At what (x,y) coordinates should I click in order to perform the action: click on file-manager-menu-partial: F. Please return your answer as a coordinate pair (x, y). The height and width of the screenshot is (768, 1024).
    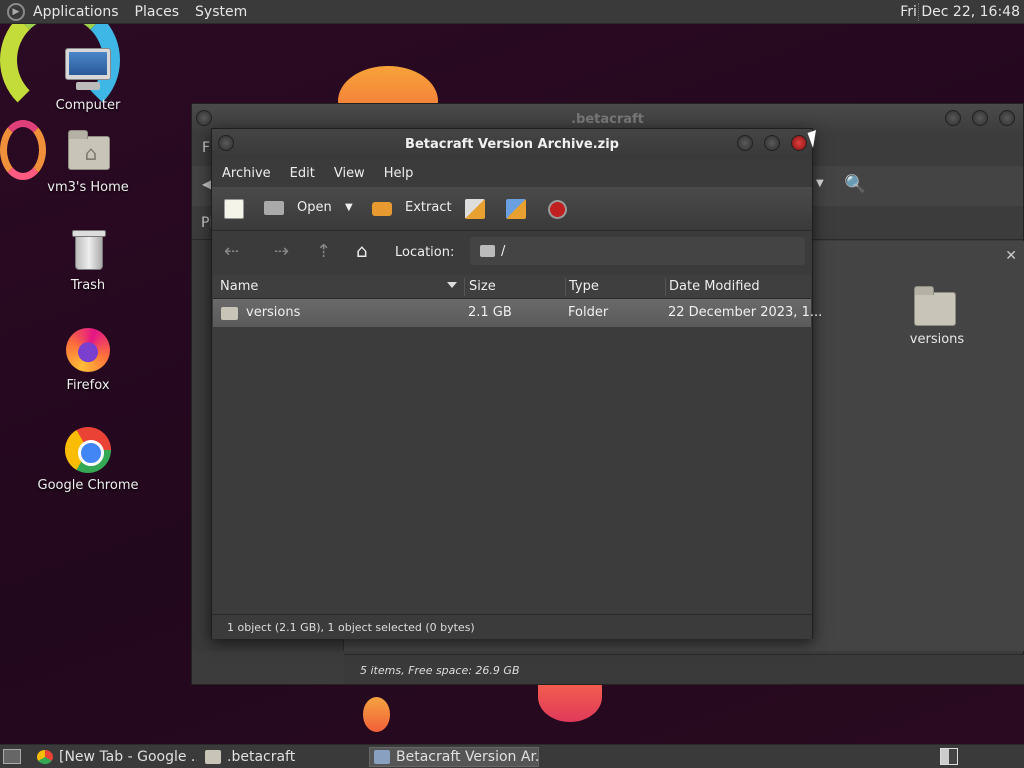
    Looking at the image, I should click on (206, 148).